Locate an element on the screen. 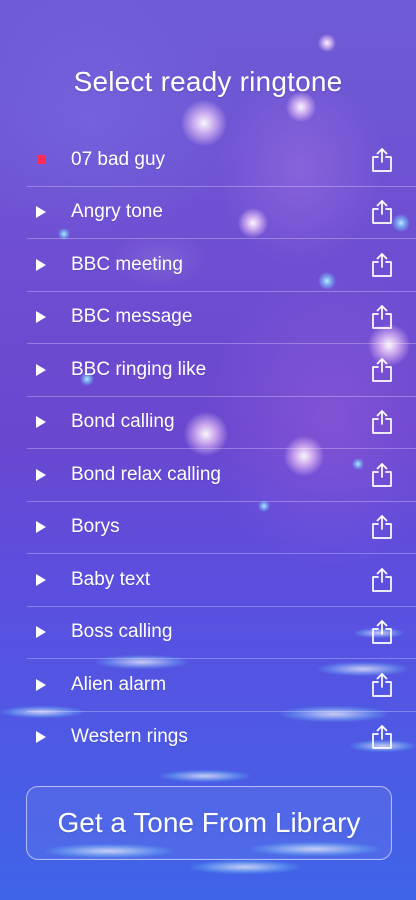  ringtone-name: BBC ringing like is located at coordinates (139, 369).